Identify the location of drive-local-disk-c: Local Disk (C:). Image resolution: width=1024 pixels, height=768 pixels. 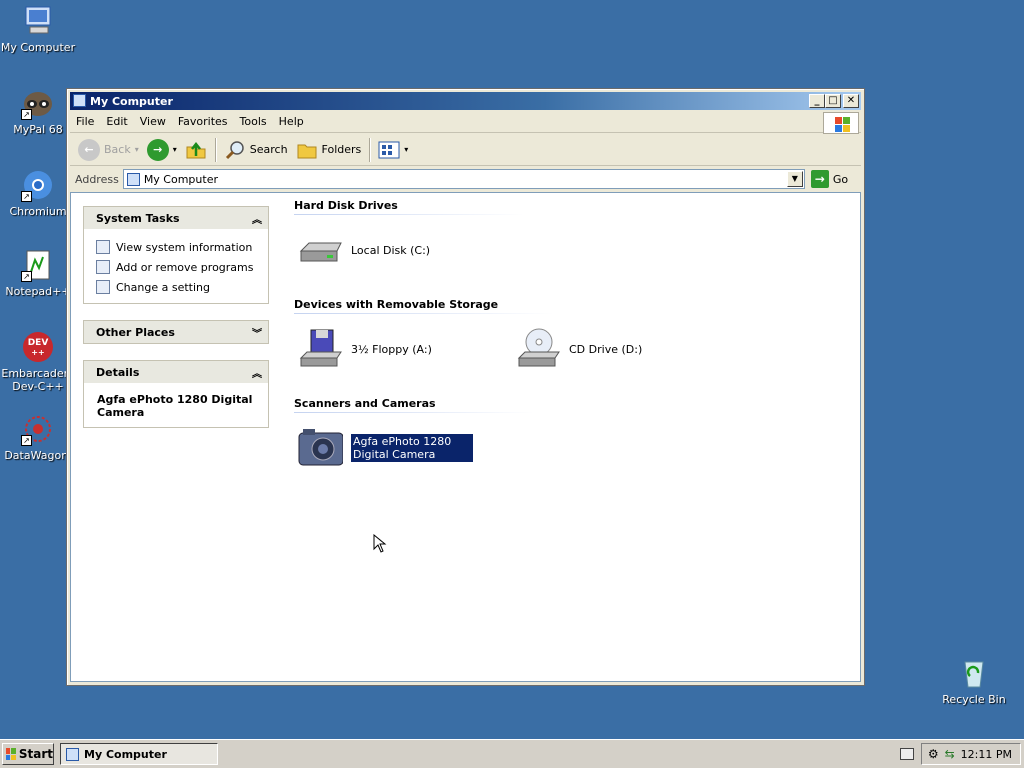
(363, 250).